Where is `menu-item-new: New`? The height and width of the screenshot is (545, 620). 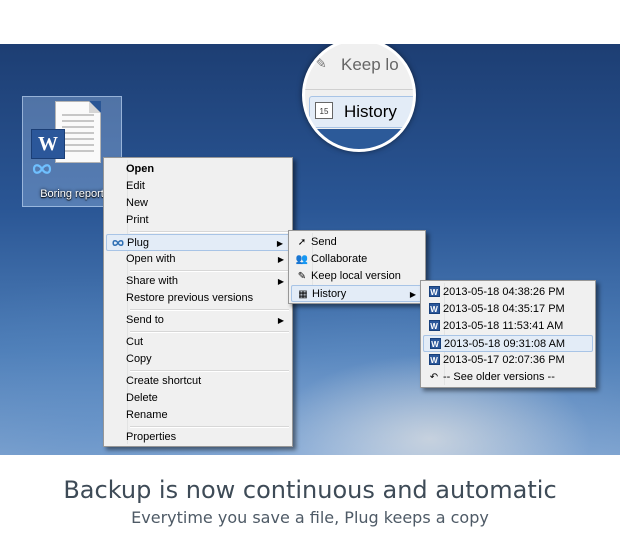 menu-item-new: New is located at coordinates (198, 203).